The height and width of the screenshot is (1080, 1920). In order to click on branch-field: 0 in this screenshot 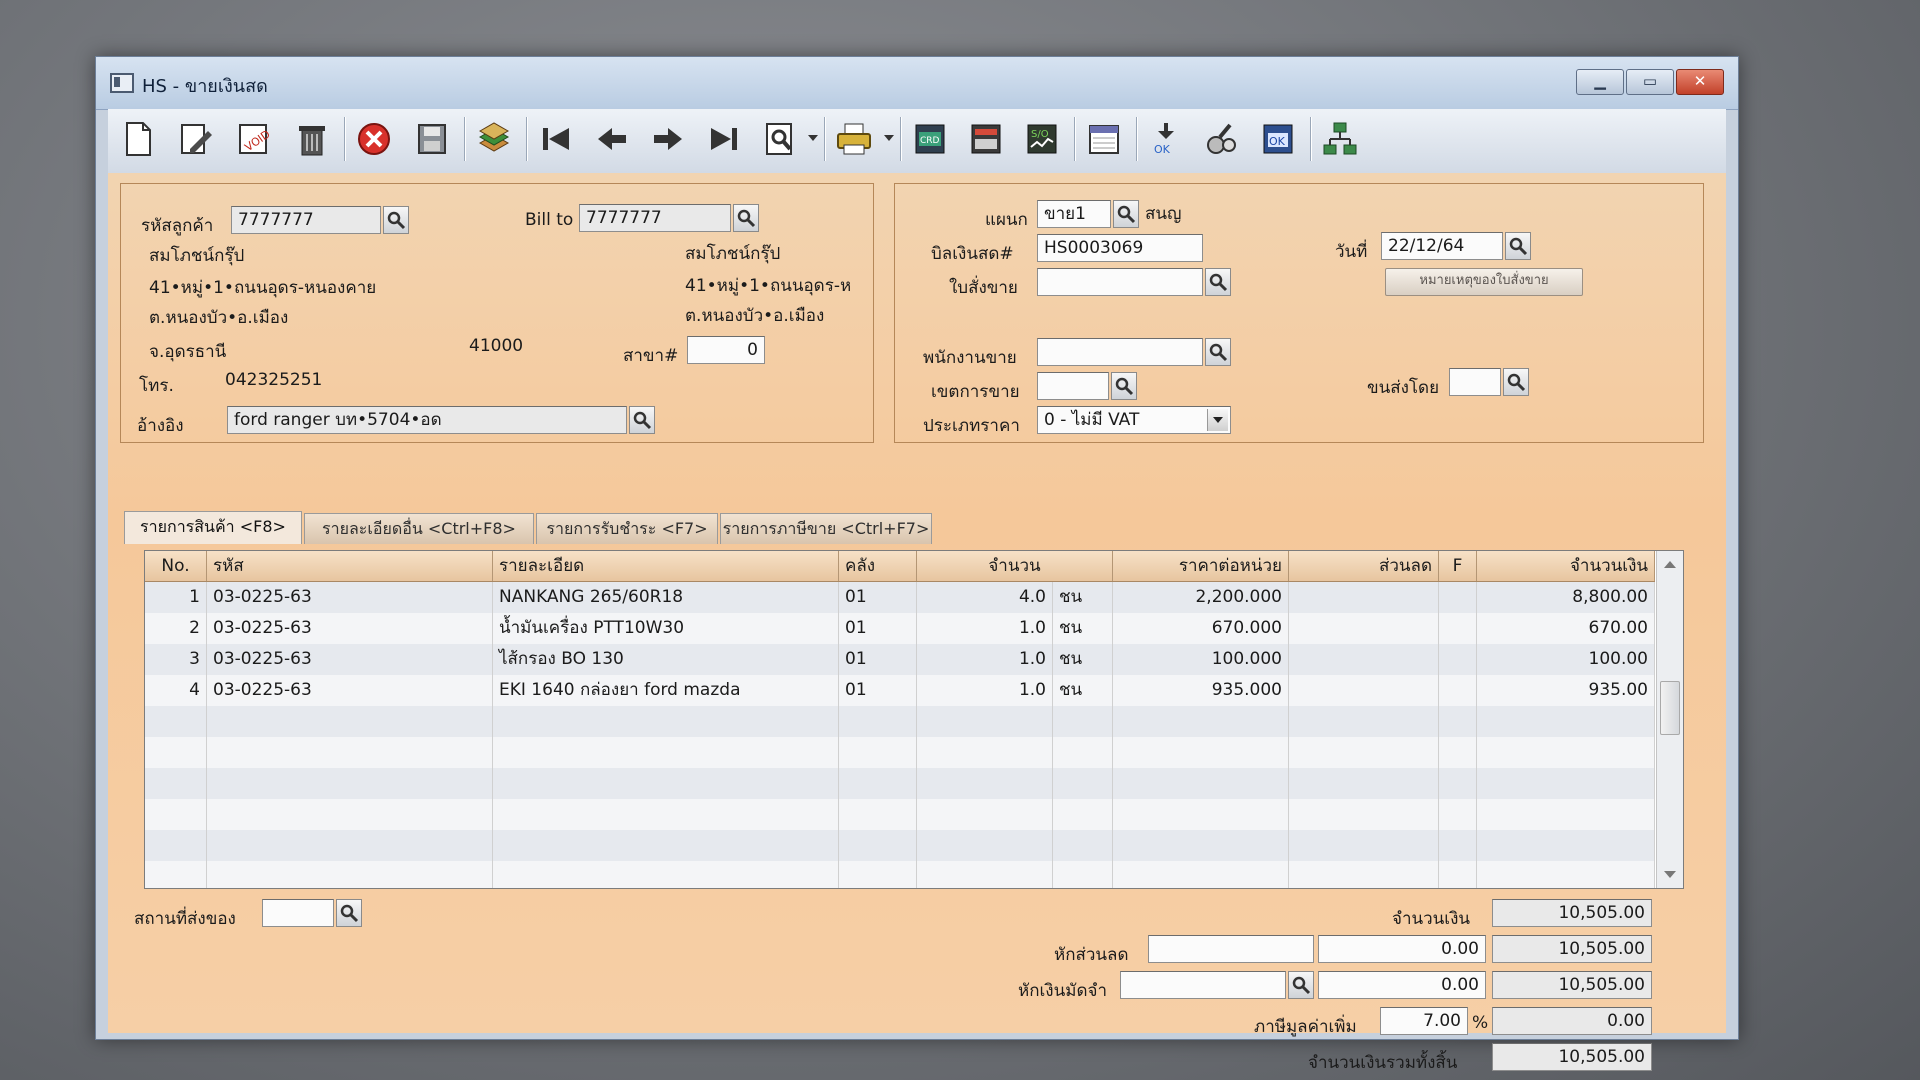, I will do `click(726, 350)`.